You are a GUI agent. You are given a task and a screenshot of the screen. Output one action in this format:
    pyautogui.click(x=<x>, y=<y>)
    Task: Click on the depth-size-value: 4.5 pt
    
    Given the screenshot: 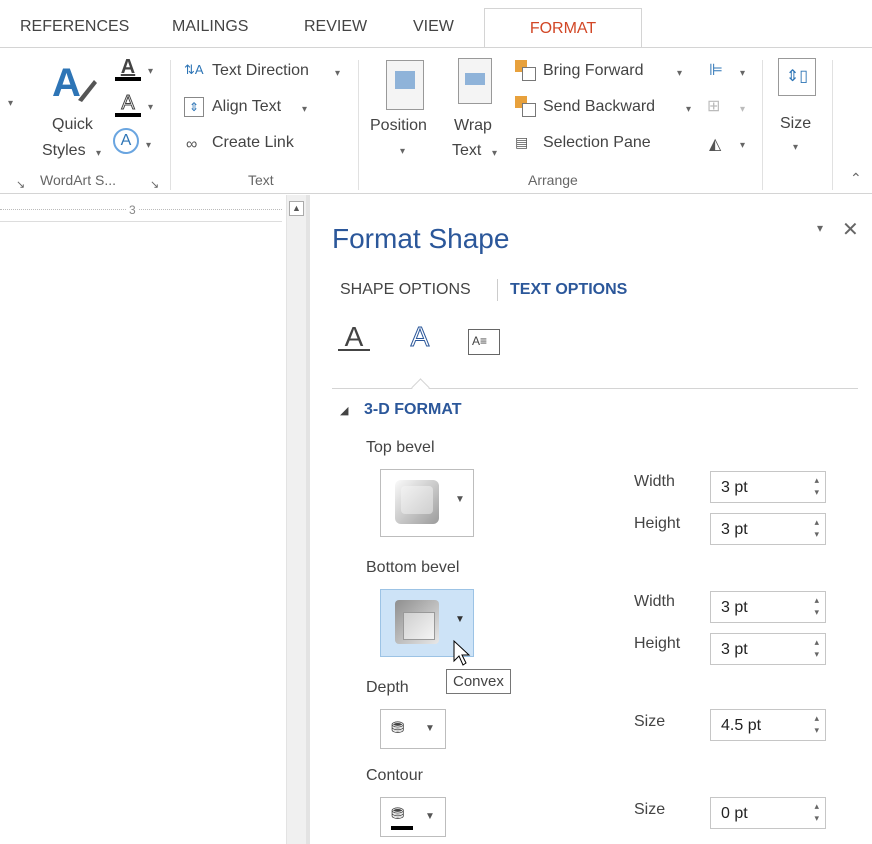 What is the action you would take?
    pyautogui.click(x=741, y=726)
    